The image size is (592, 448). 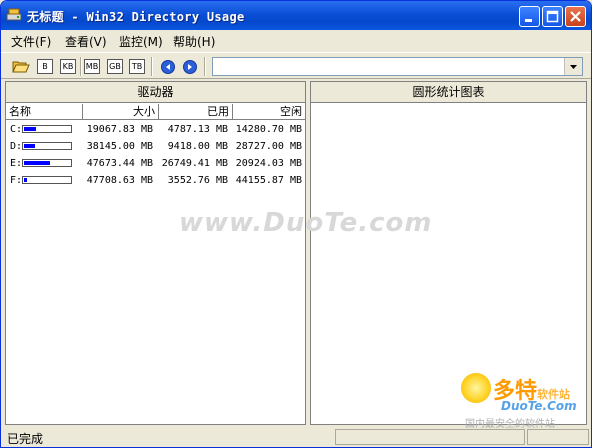 I want to click on close-icon, so click(x=575, y=16).